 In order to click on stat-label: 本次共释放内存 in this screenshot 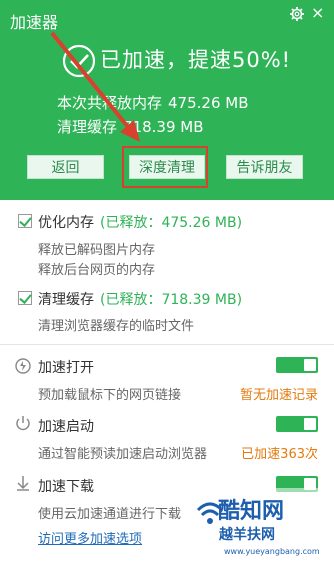, I will do `click(110, 103)`.